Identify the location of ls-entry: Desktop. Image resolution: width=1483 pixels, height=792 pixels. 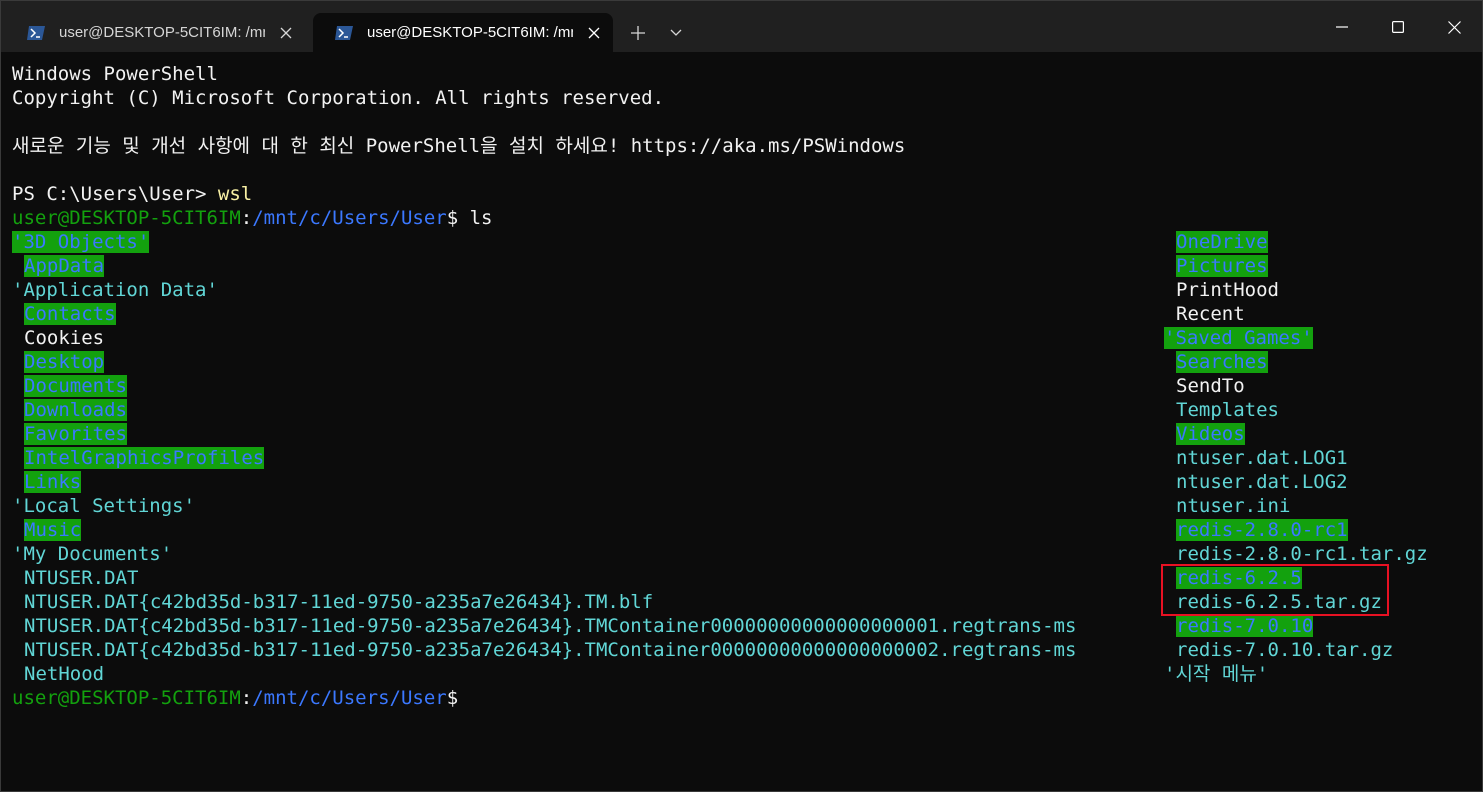
(58, 362).